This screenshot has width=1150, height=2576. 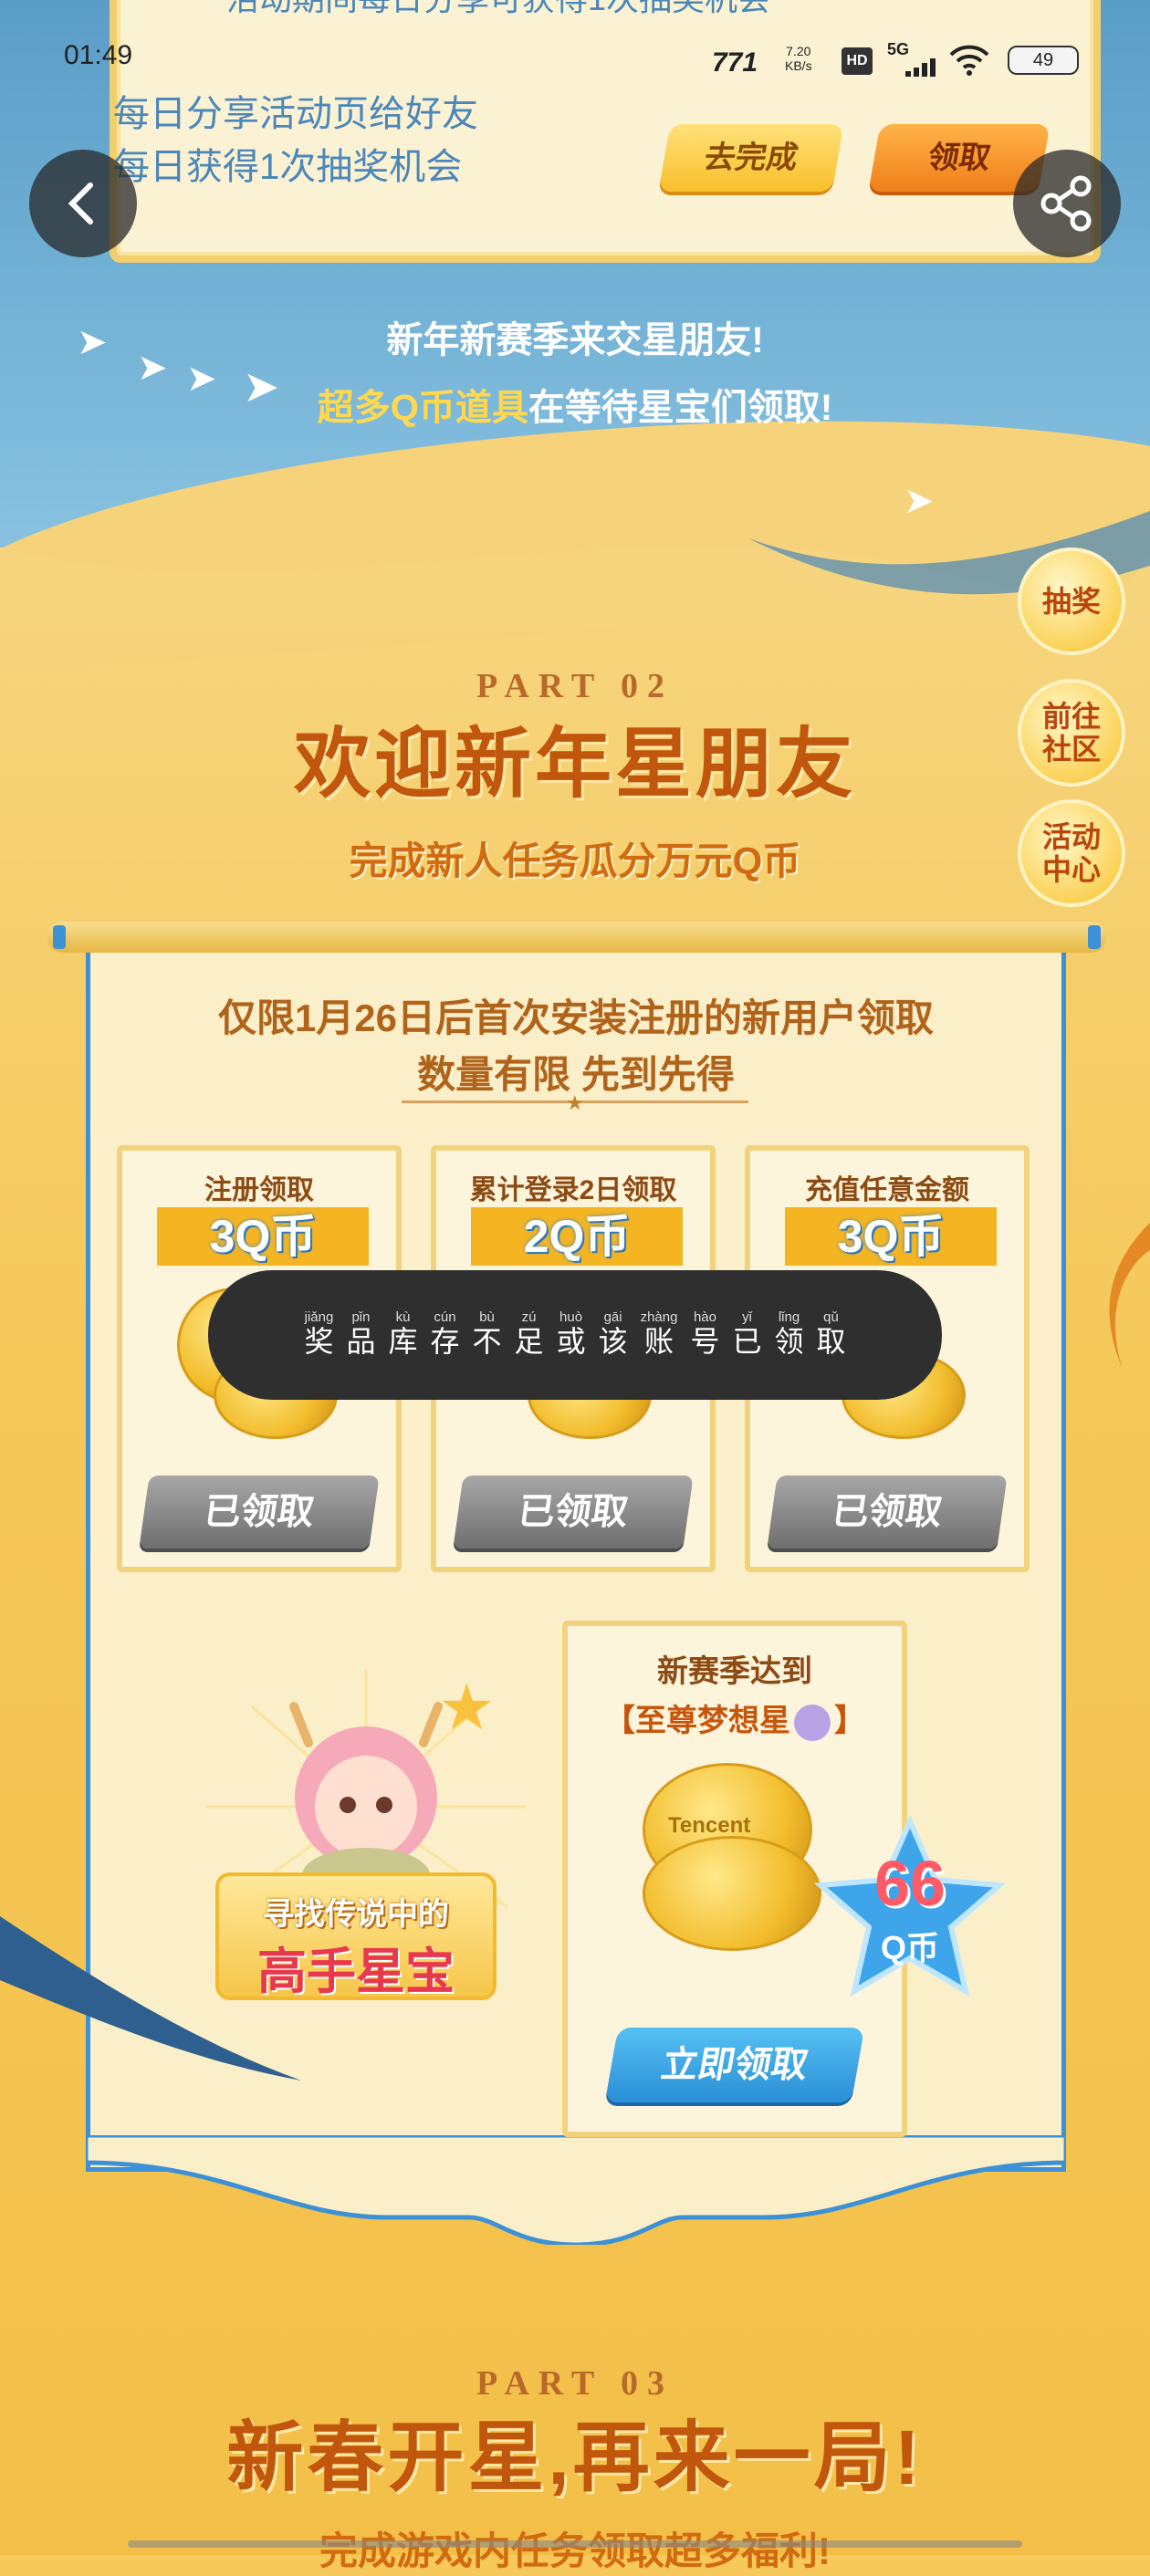 I want to click on go-complete-button: 去完成, so click(x=751, y=158).